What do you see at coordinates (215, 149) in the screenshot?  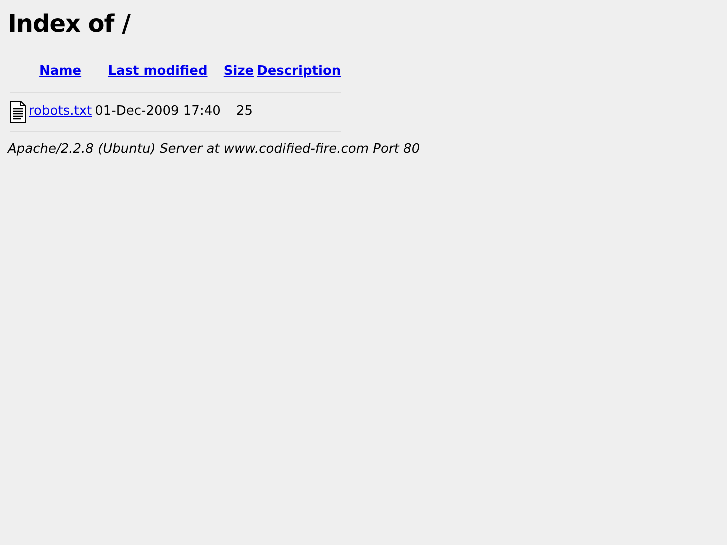 I see `server-signature: Apache/2.2.8 (Ubuntu) Server at www.codified-fire.com Port 80` at bounding box center [215, 149].